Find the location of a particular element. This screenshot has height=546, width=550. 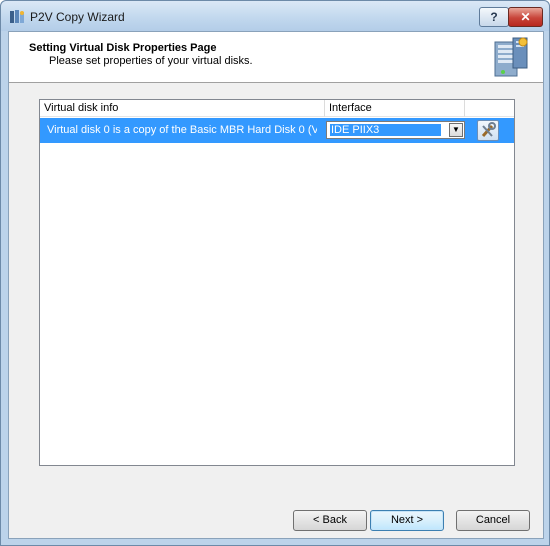

p2v-app-icon is located at coordinates (17, 16).